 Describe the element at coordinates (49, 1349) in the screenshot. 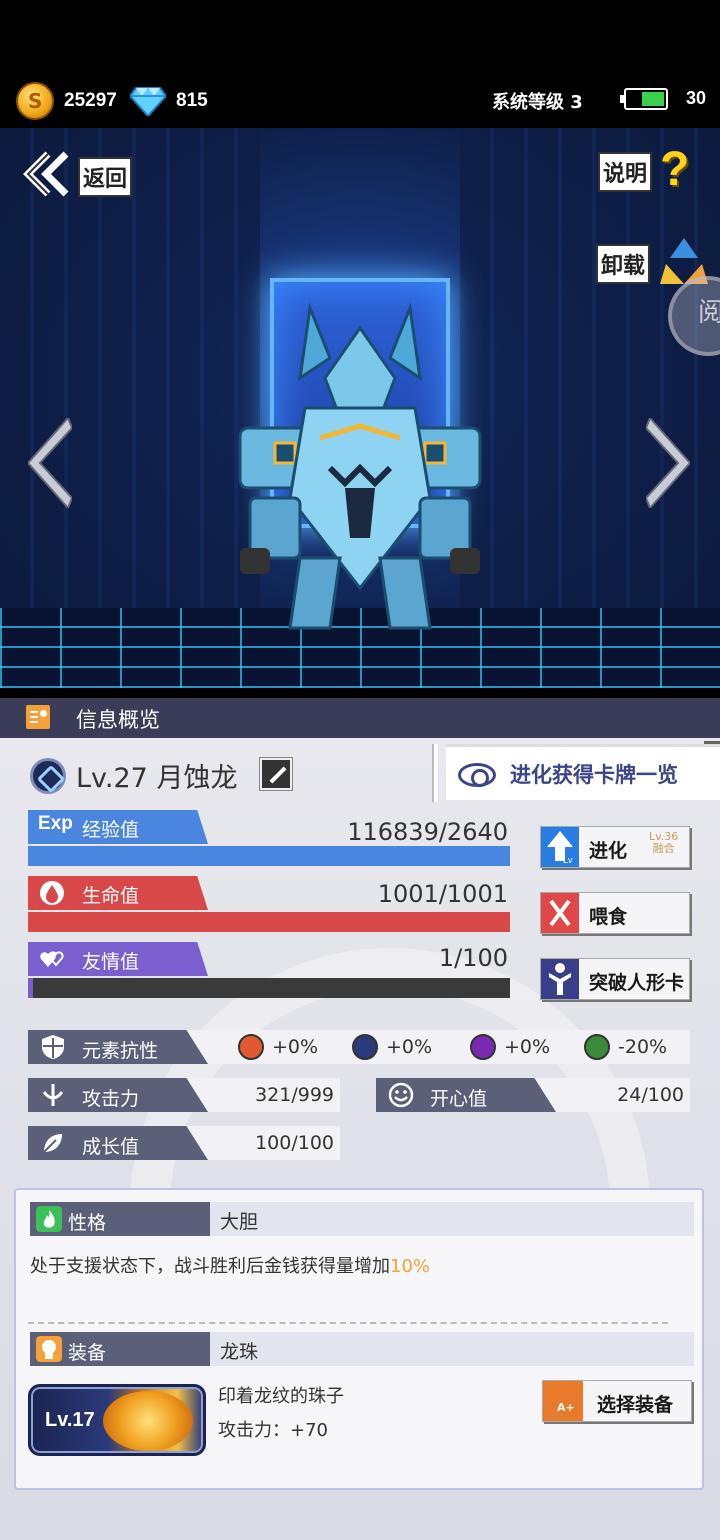

I see `equipment-icon` at that location.